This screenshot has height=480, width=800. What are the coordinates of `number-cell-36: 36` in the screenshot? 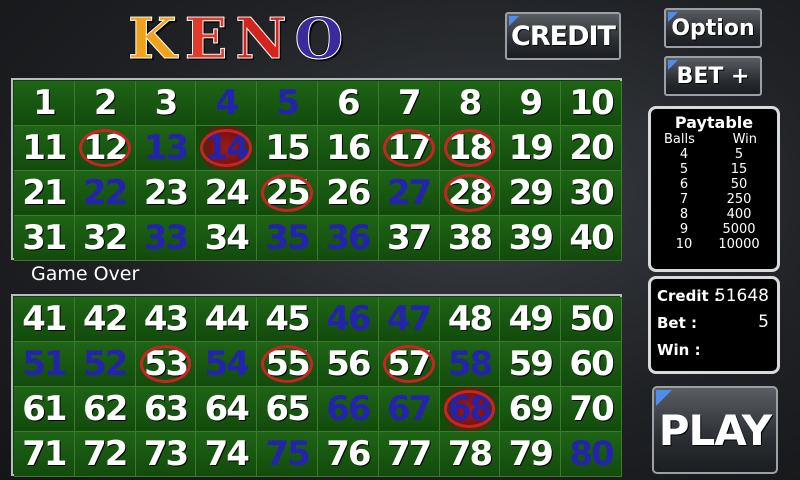 It's located at (348, 238).